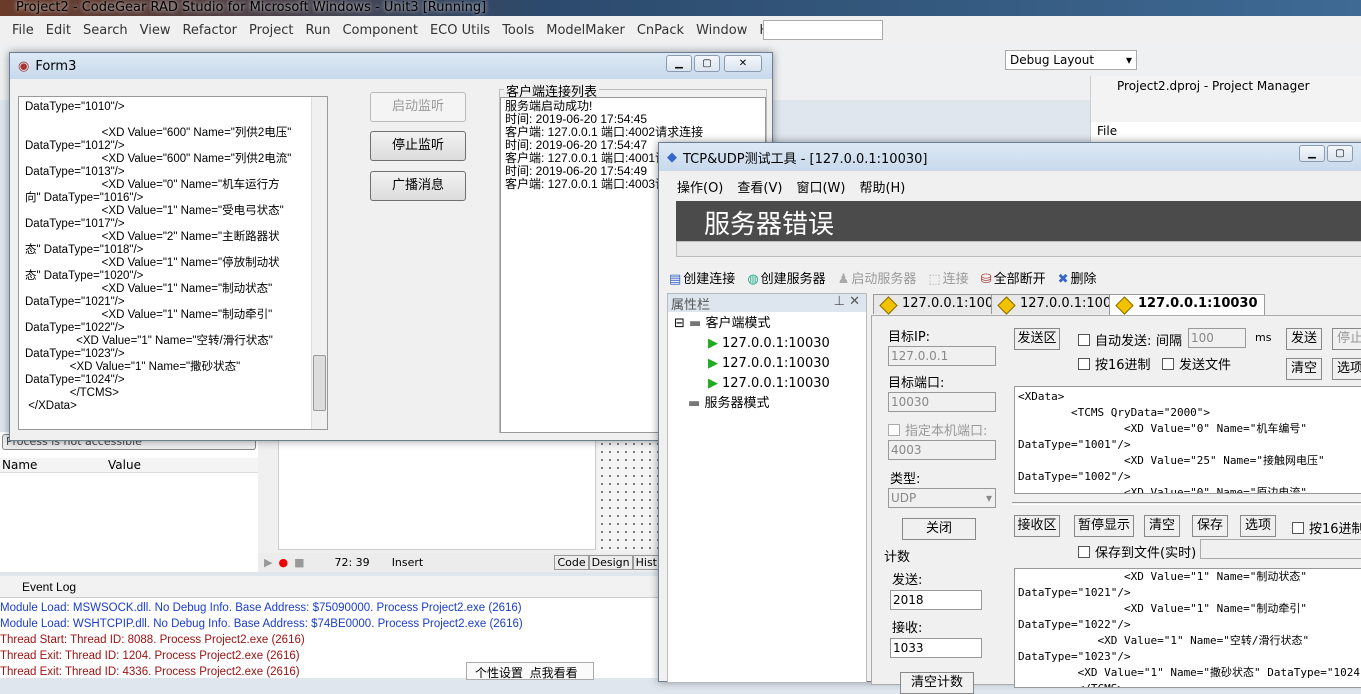 This screenshot has height=694, width=1361. Describe the element at coordinates (721, 30) in the screenshot. I see `menu-item: Window` at that location.